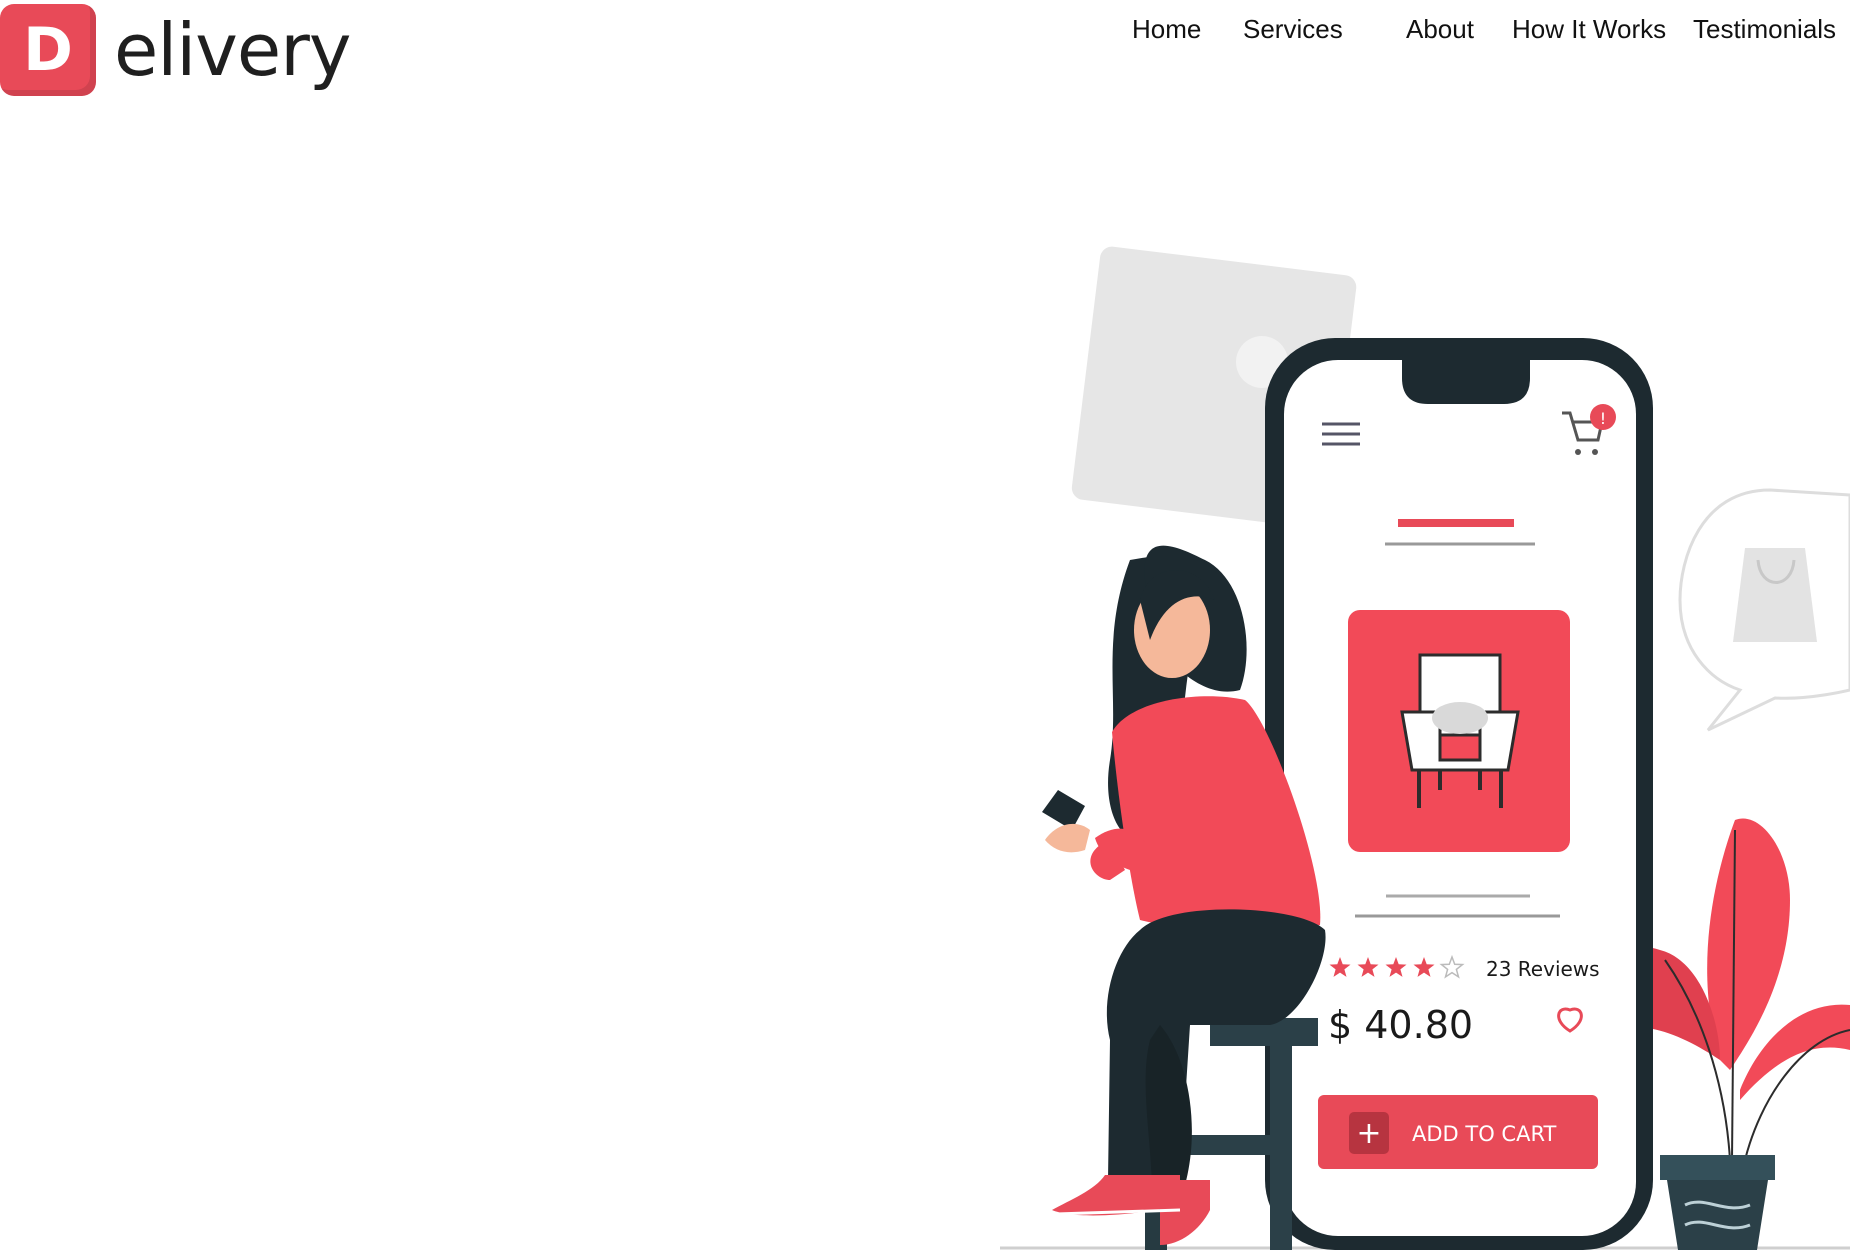 The height and width of the screenshot is (1253, 1850). What do you see at coordinates (1775, 595) in the screenshot?
I see `shopping-bag-icon` at bounding box center [1775, 595].